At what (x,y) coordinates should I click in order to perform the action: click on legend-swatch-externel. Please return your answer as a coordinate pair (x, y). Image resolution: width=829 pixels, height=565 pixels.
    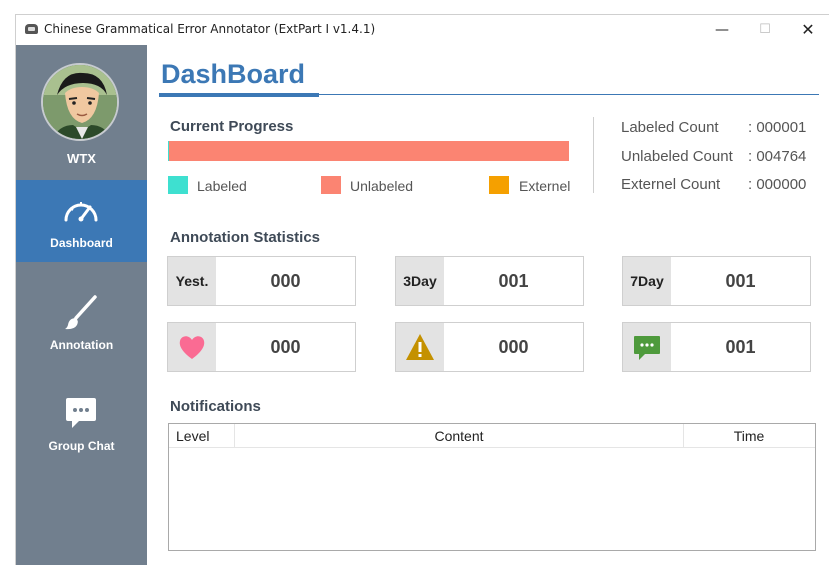
    Looking at the image, I should click on (499, 185).